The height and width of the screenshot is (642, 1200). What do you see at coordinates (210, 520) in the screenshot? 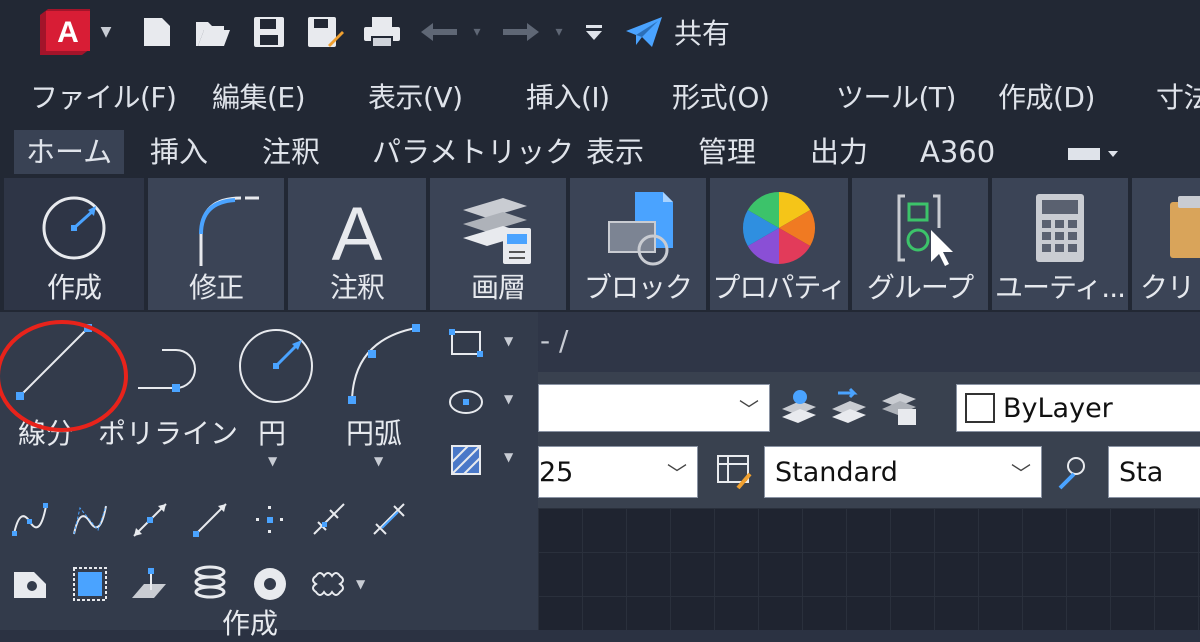
I see `ray-icon` at bounding box center [210, 520].